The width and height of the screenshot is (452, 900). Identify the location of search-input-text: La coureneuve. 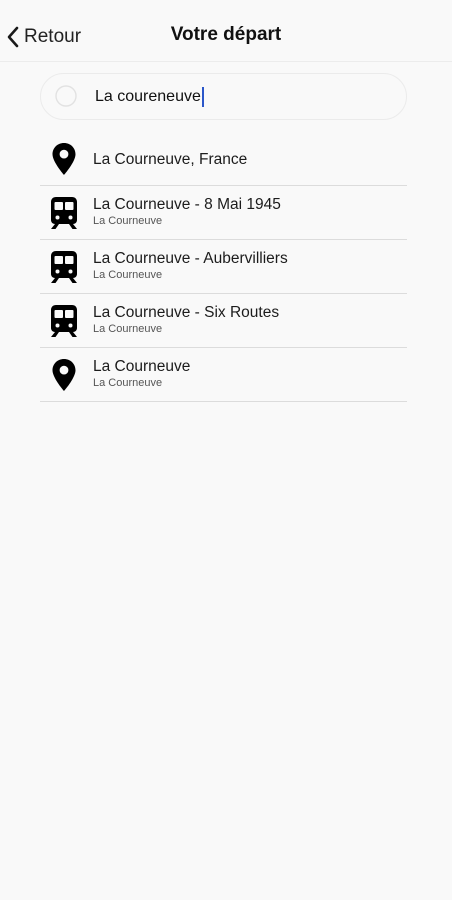
(148, 96).